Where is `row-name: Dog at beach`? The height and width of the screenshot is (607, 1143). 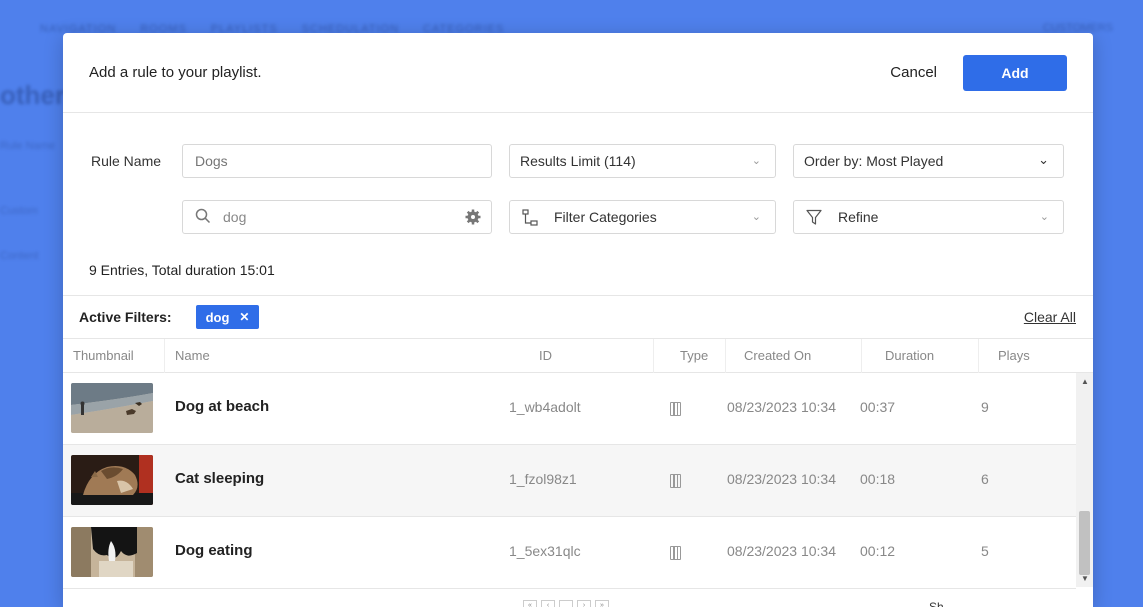
row-name: Dog at beach is located at coordinates (222, 406).